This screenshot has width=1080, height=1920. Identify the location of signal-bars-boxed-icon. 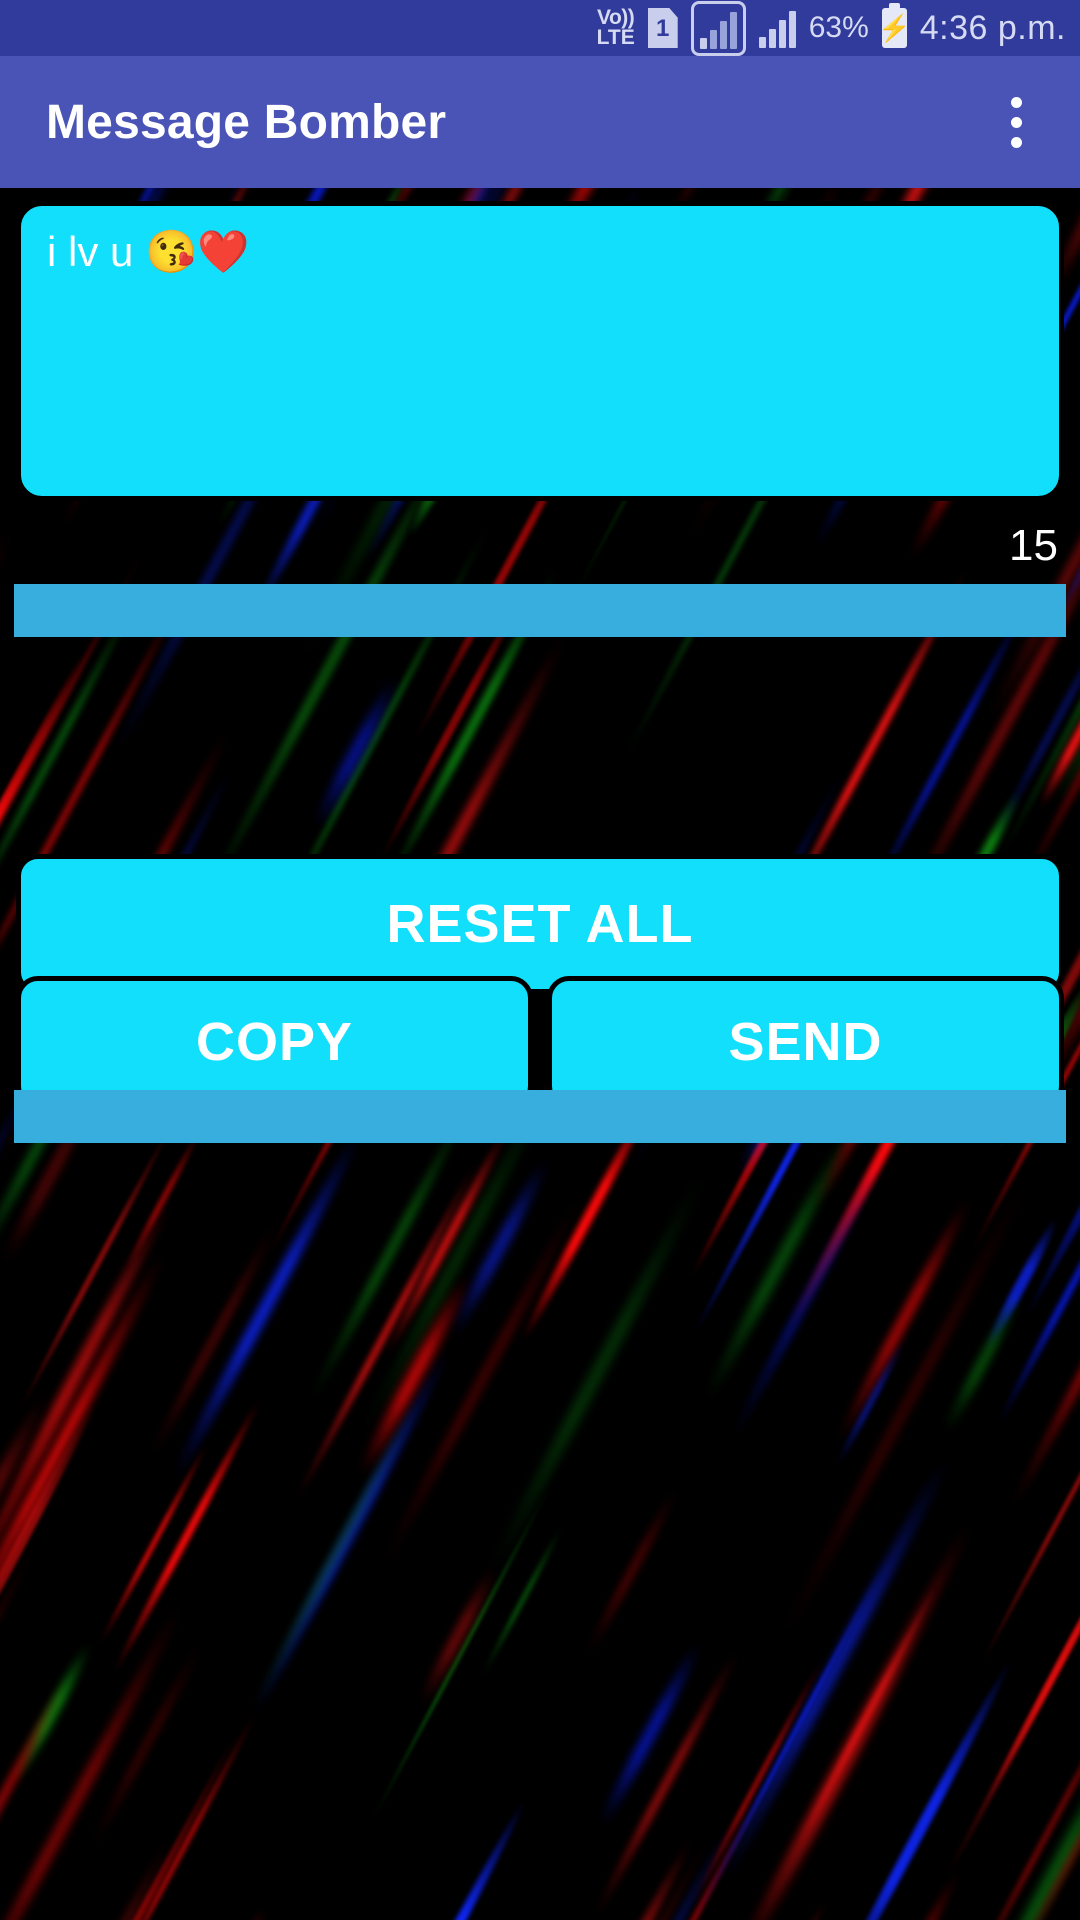
(718, 28).